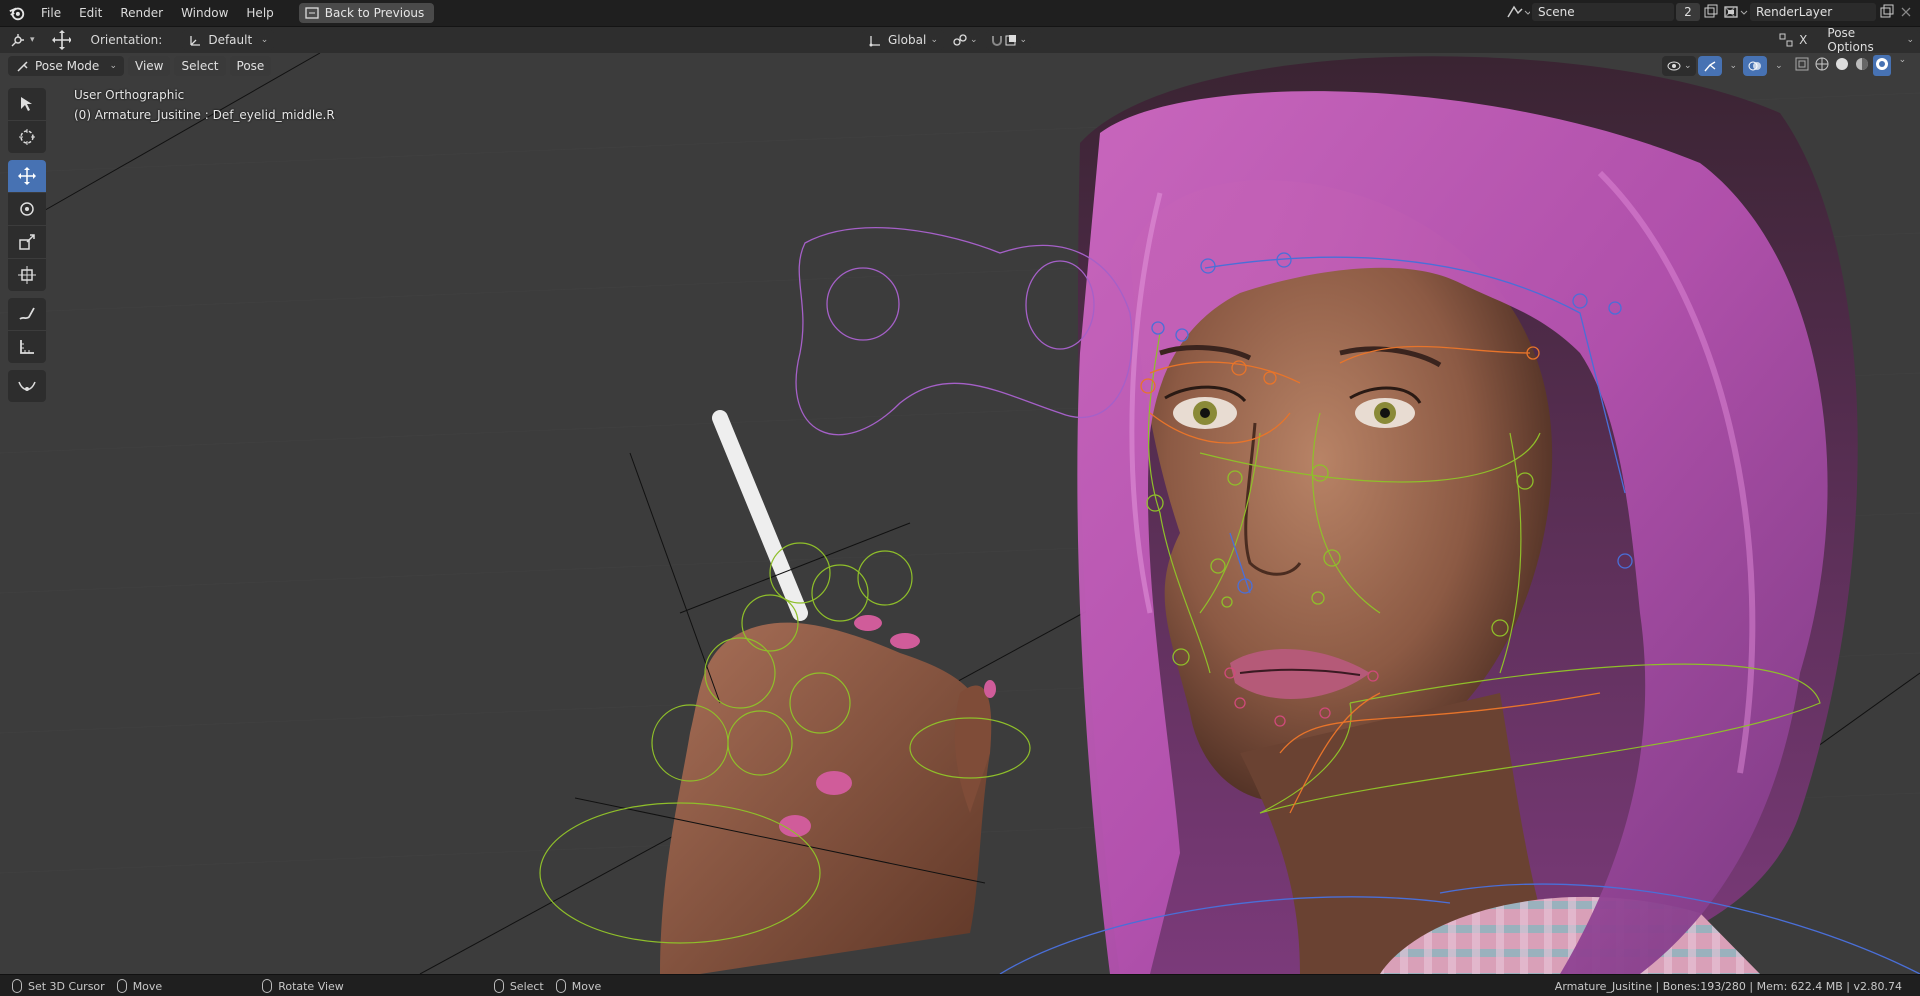 The width and height of the screenshot is (1920, 996). I want to click on transform-icon, so click(27, 275).